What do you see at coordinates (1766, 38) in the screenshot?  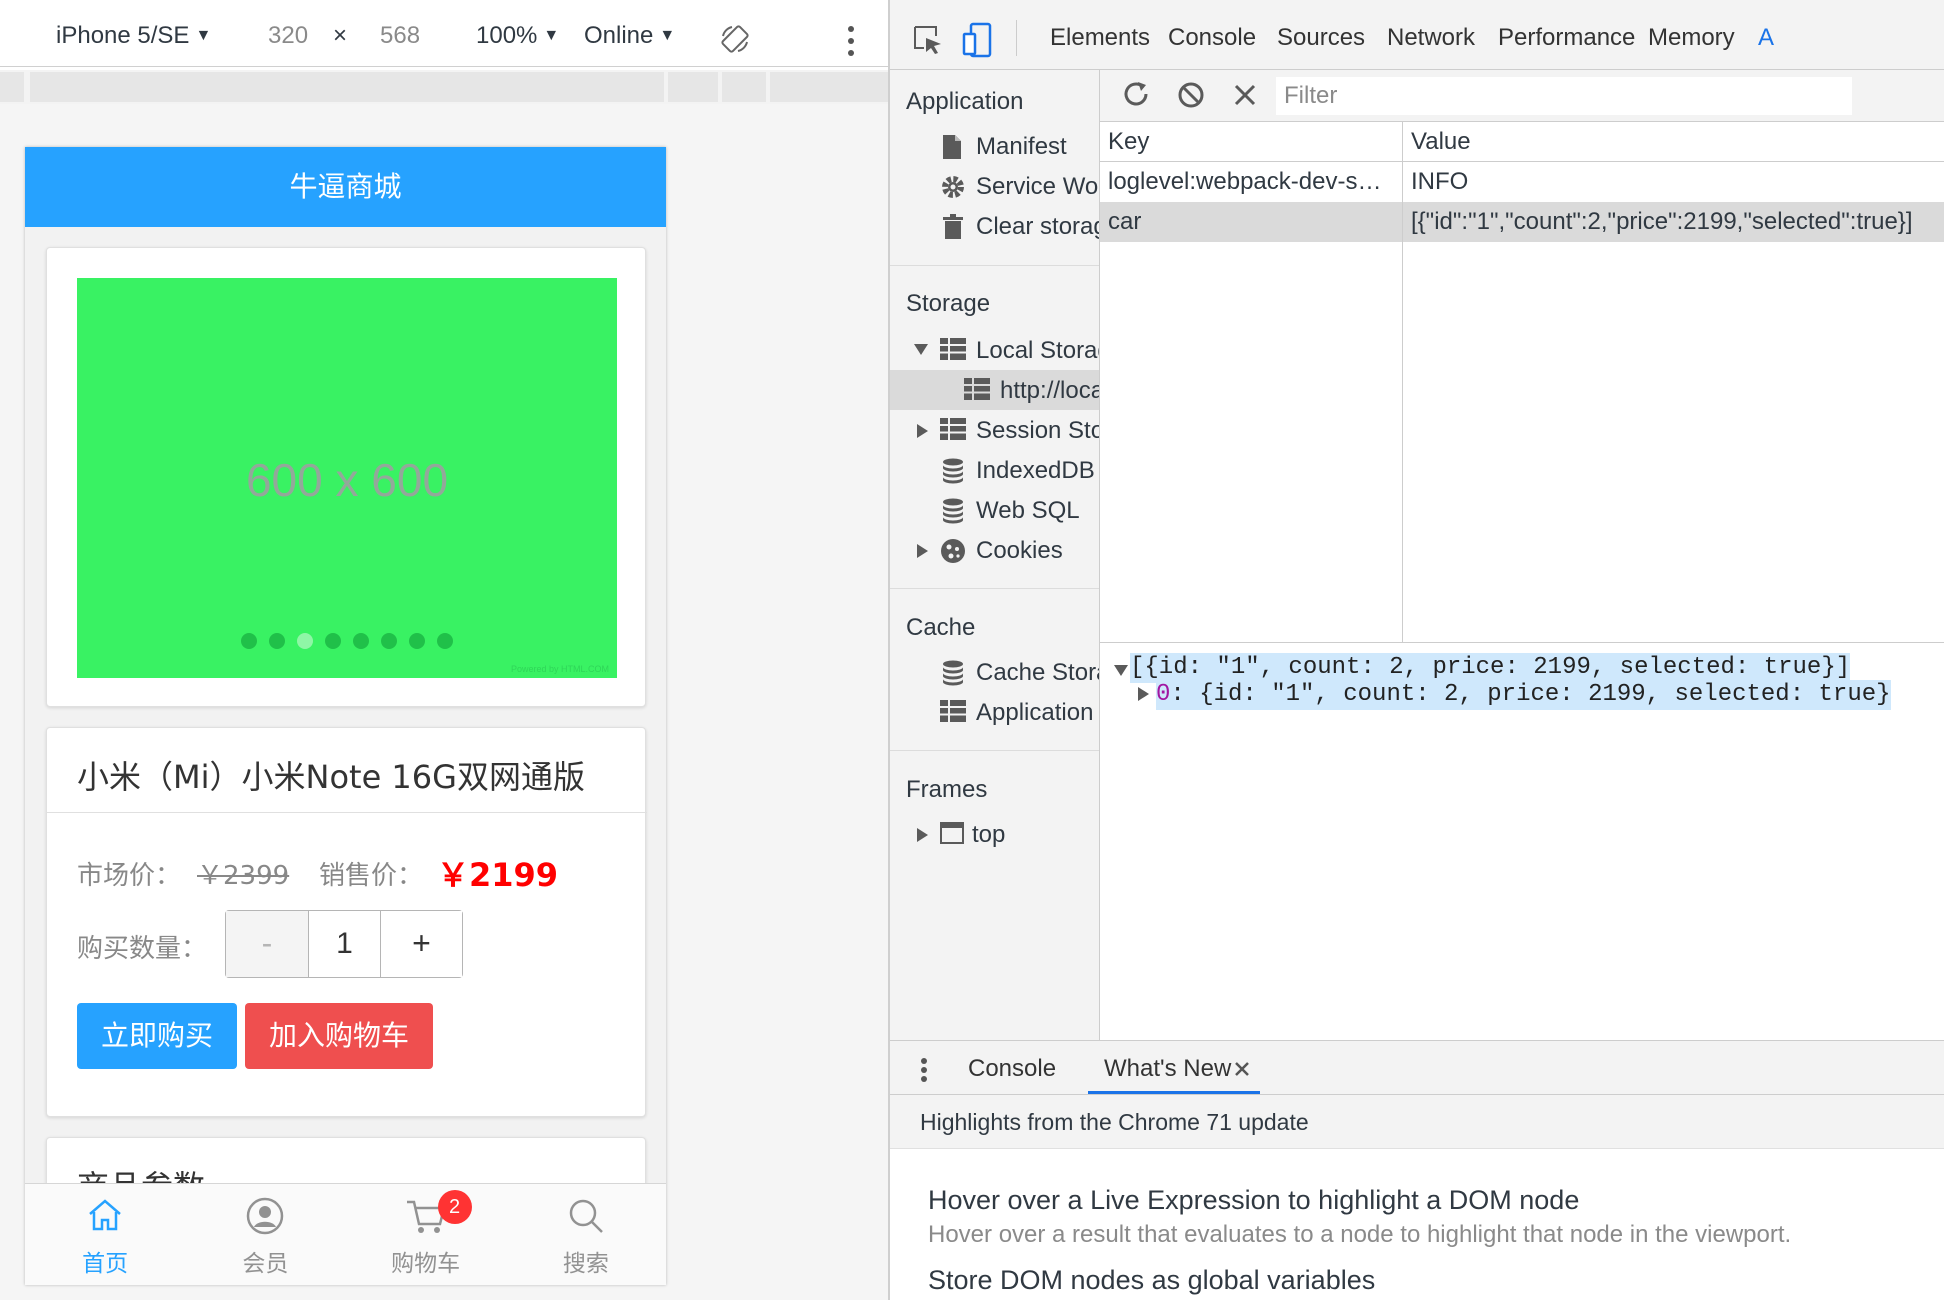 I see `tab-application: A` at bounding box center [1766, 38].